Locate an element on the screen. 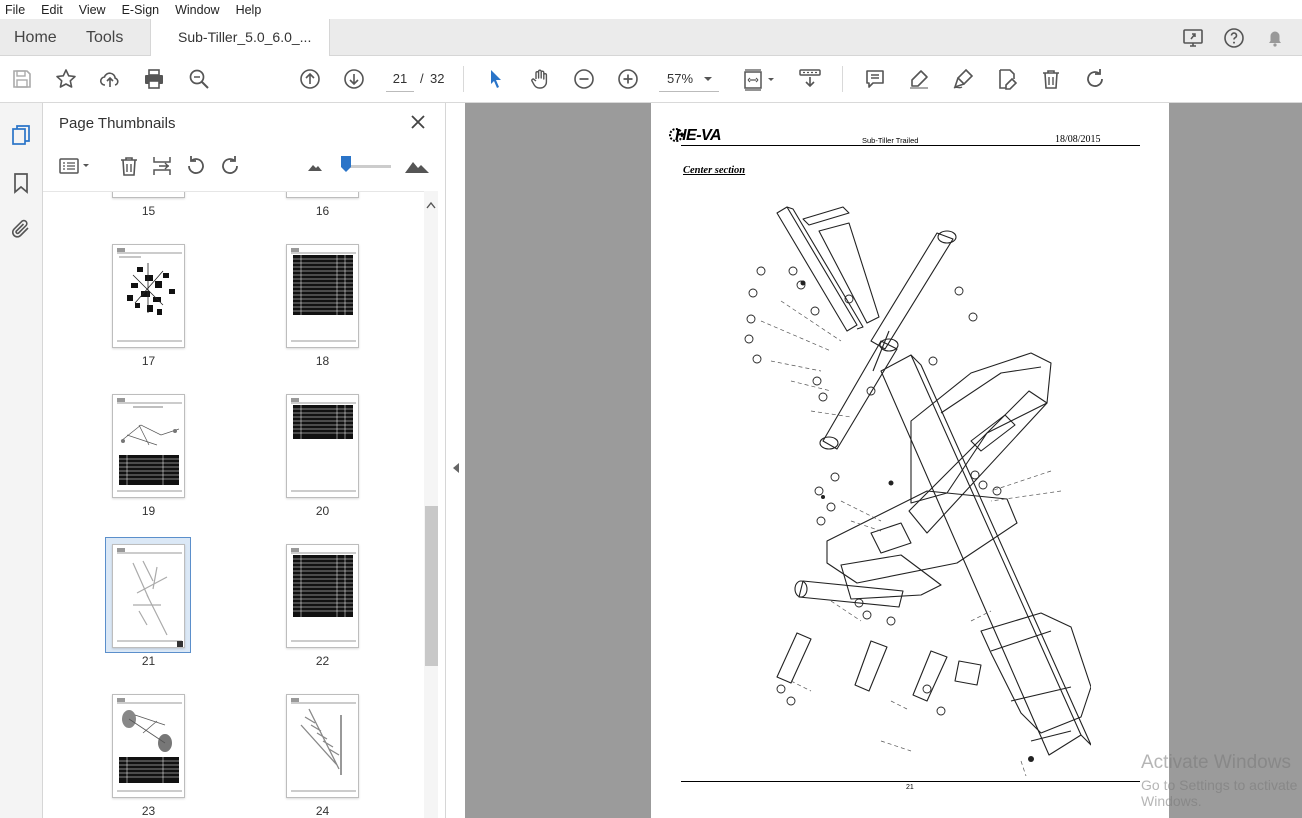 This screenshot has width=1302, height=818. tab-home: Home is located at coordinates (35, 37).